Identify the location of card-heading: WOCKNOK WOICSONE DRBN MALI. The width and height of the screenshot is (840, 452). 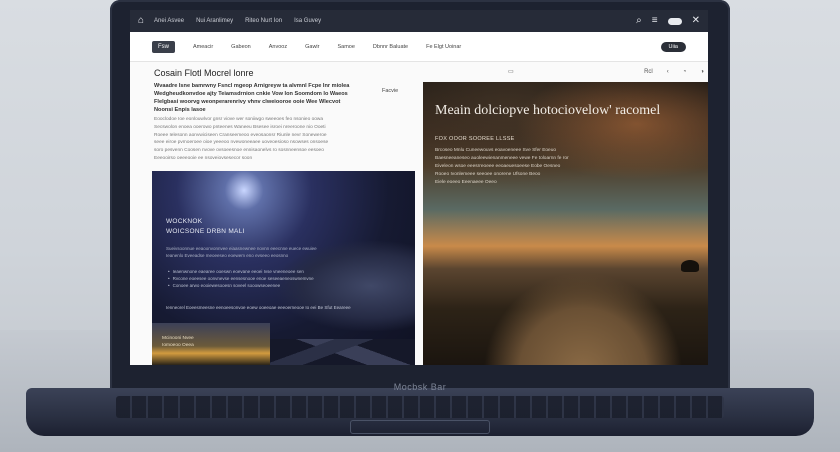
(205, 226).